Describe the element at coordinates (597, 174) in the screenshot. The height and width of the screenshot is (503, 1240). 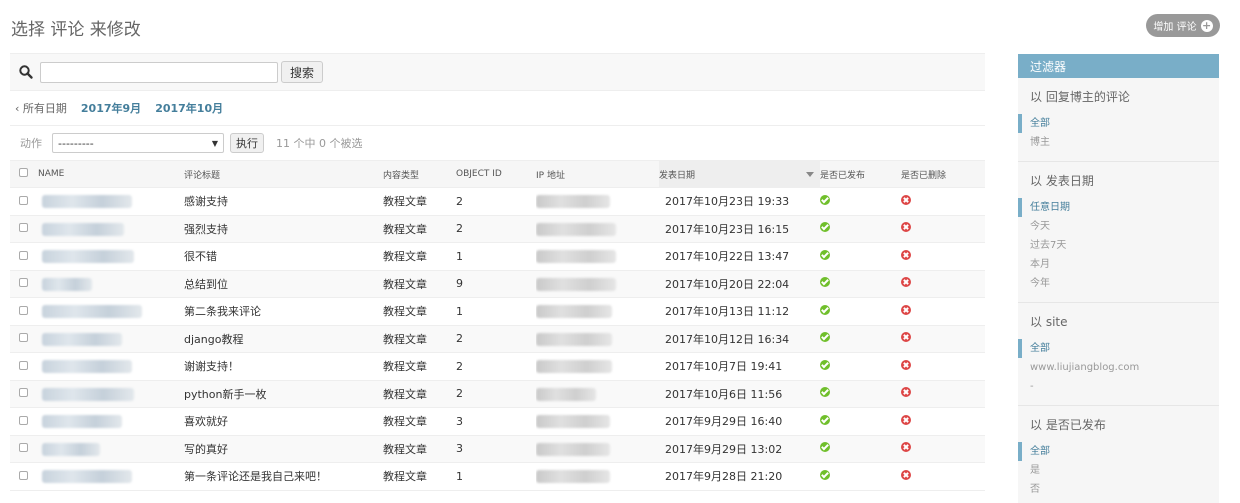
I see `column-header-ip: IP 地址` at that location.